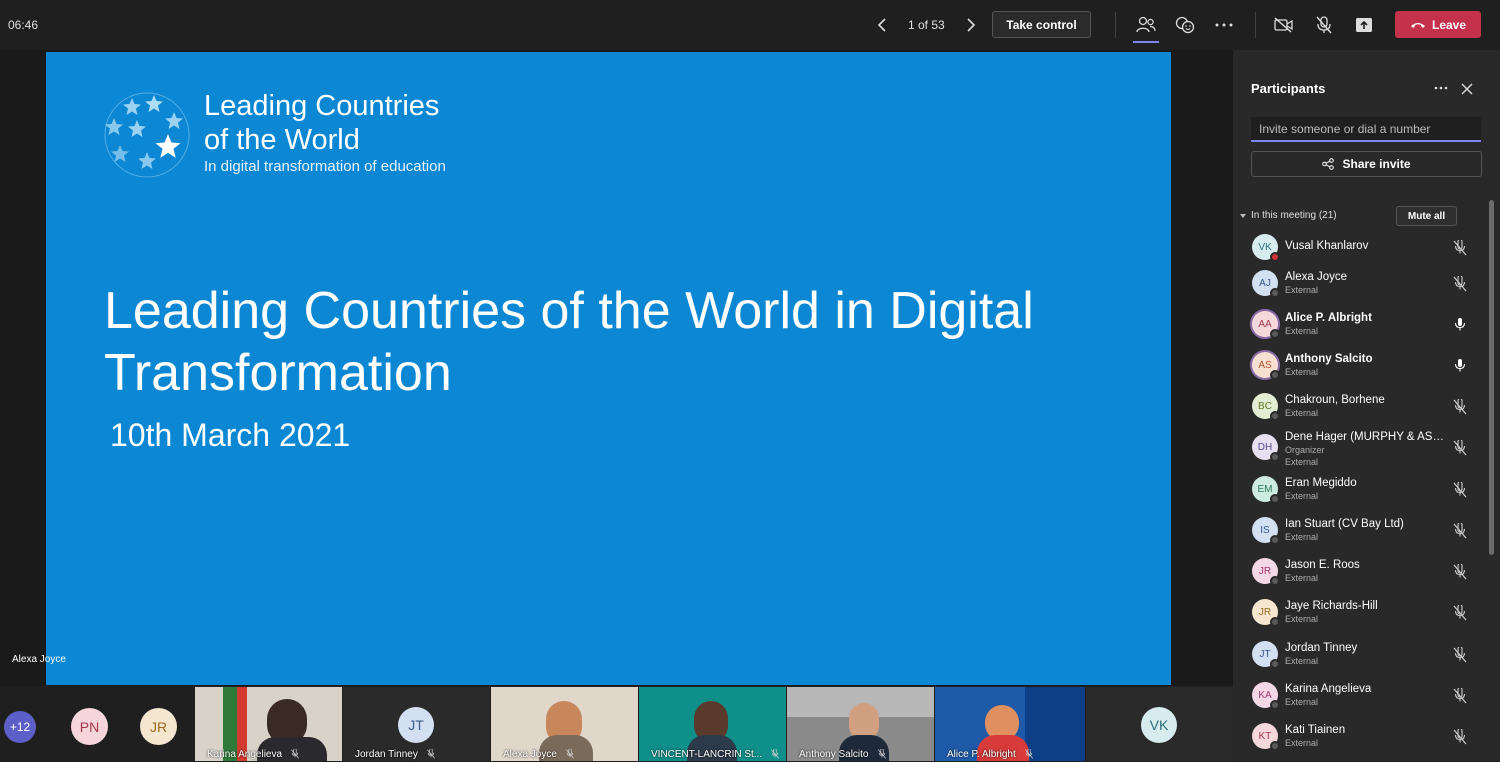 The height and width of the screenshot is (762, 1500). I want to click on video-tile: VK, so click(1159, 724).